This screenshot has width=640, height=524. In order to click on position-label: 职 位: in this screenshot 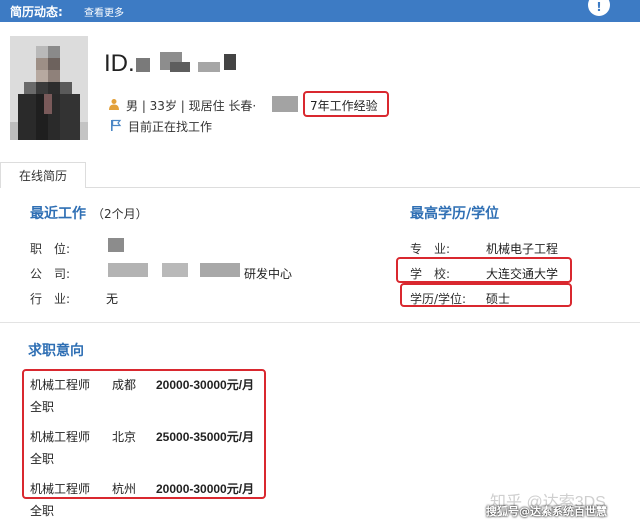, I will do `click(50, 249)`.